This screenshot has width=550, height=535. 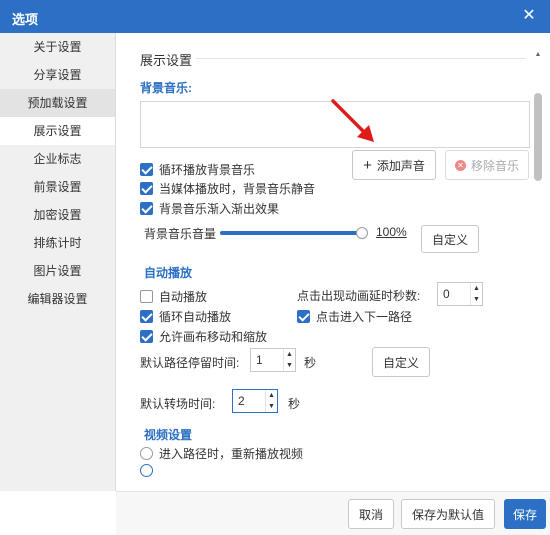 What do you see at coordinates (529, 16) in the screenshot?
I see `close-icon: ✕` at bounding box center [529, 16].